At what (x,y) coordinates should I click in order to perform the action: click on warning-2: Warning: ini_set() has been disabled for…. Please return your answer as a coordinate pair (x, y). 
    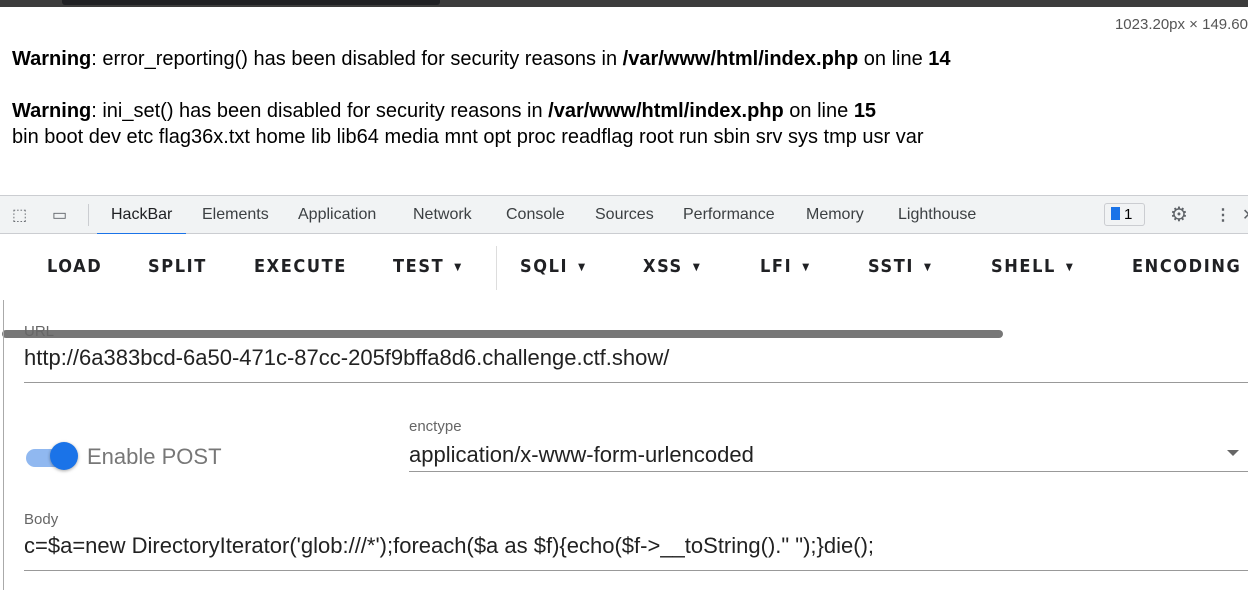
    Looking at the image, I should click on (444, 111).